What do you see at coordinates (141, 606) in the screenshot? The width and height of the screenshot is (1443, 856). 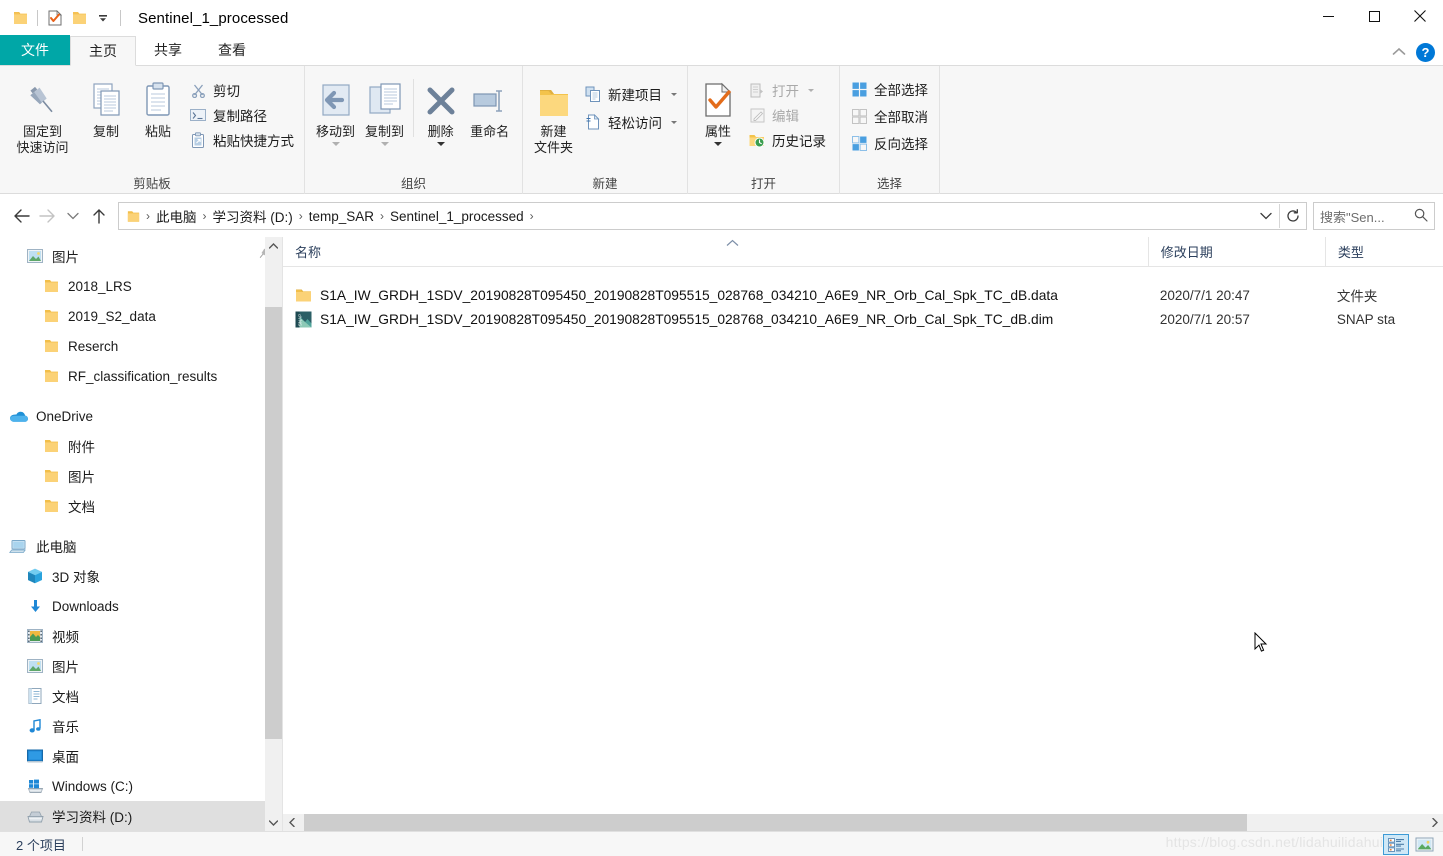 I see `sidebar-item-downloads: Downloads` at bounding box center [141, 606].